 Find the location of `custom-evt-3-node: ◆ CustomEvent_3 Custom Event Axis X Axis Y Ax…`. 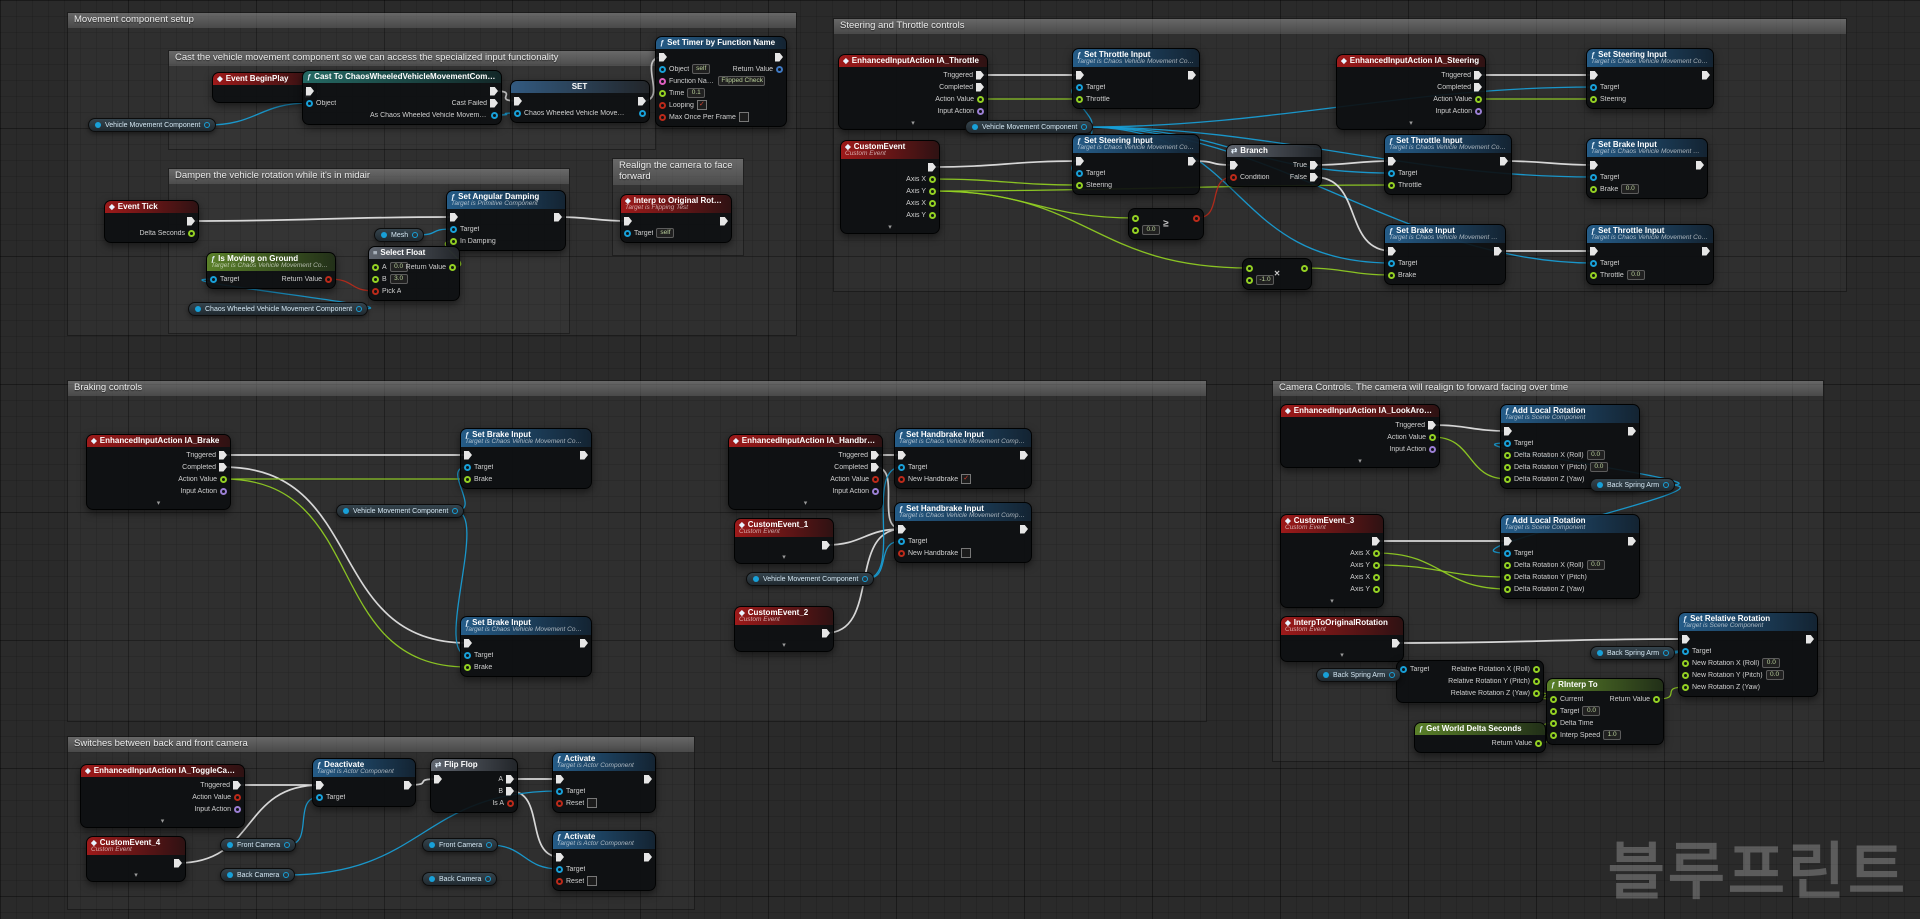

custom-evt-3-node: ◆ CustomEvent_3 Custom Event Axis X Axis Y Ax… is located at coordinates (1332, 561).